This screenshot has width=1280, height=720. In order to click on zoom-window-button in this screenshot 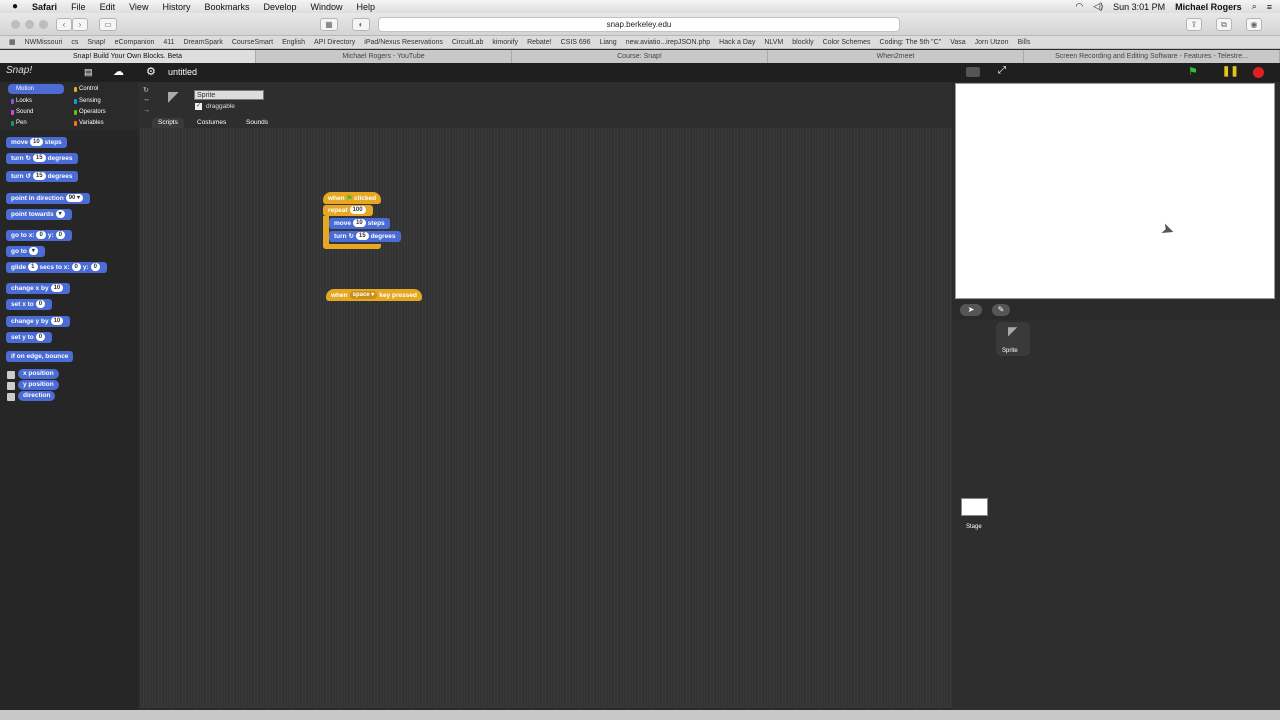, I will do `click(43, 24)`.